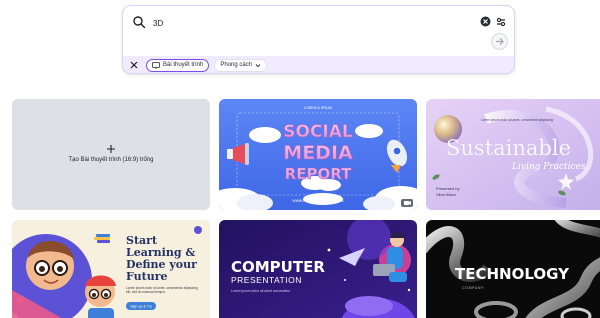 The height and width of the screenshot is (318, 600). Describe the element at coordinates (261, 291) in the screenshot. I see `computer-caption: Lorem ipsum dolor sit amet consectetur` at that location.